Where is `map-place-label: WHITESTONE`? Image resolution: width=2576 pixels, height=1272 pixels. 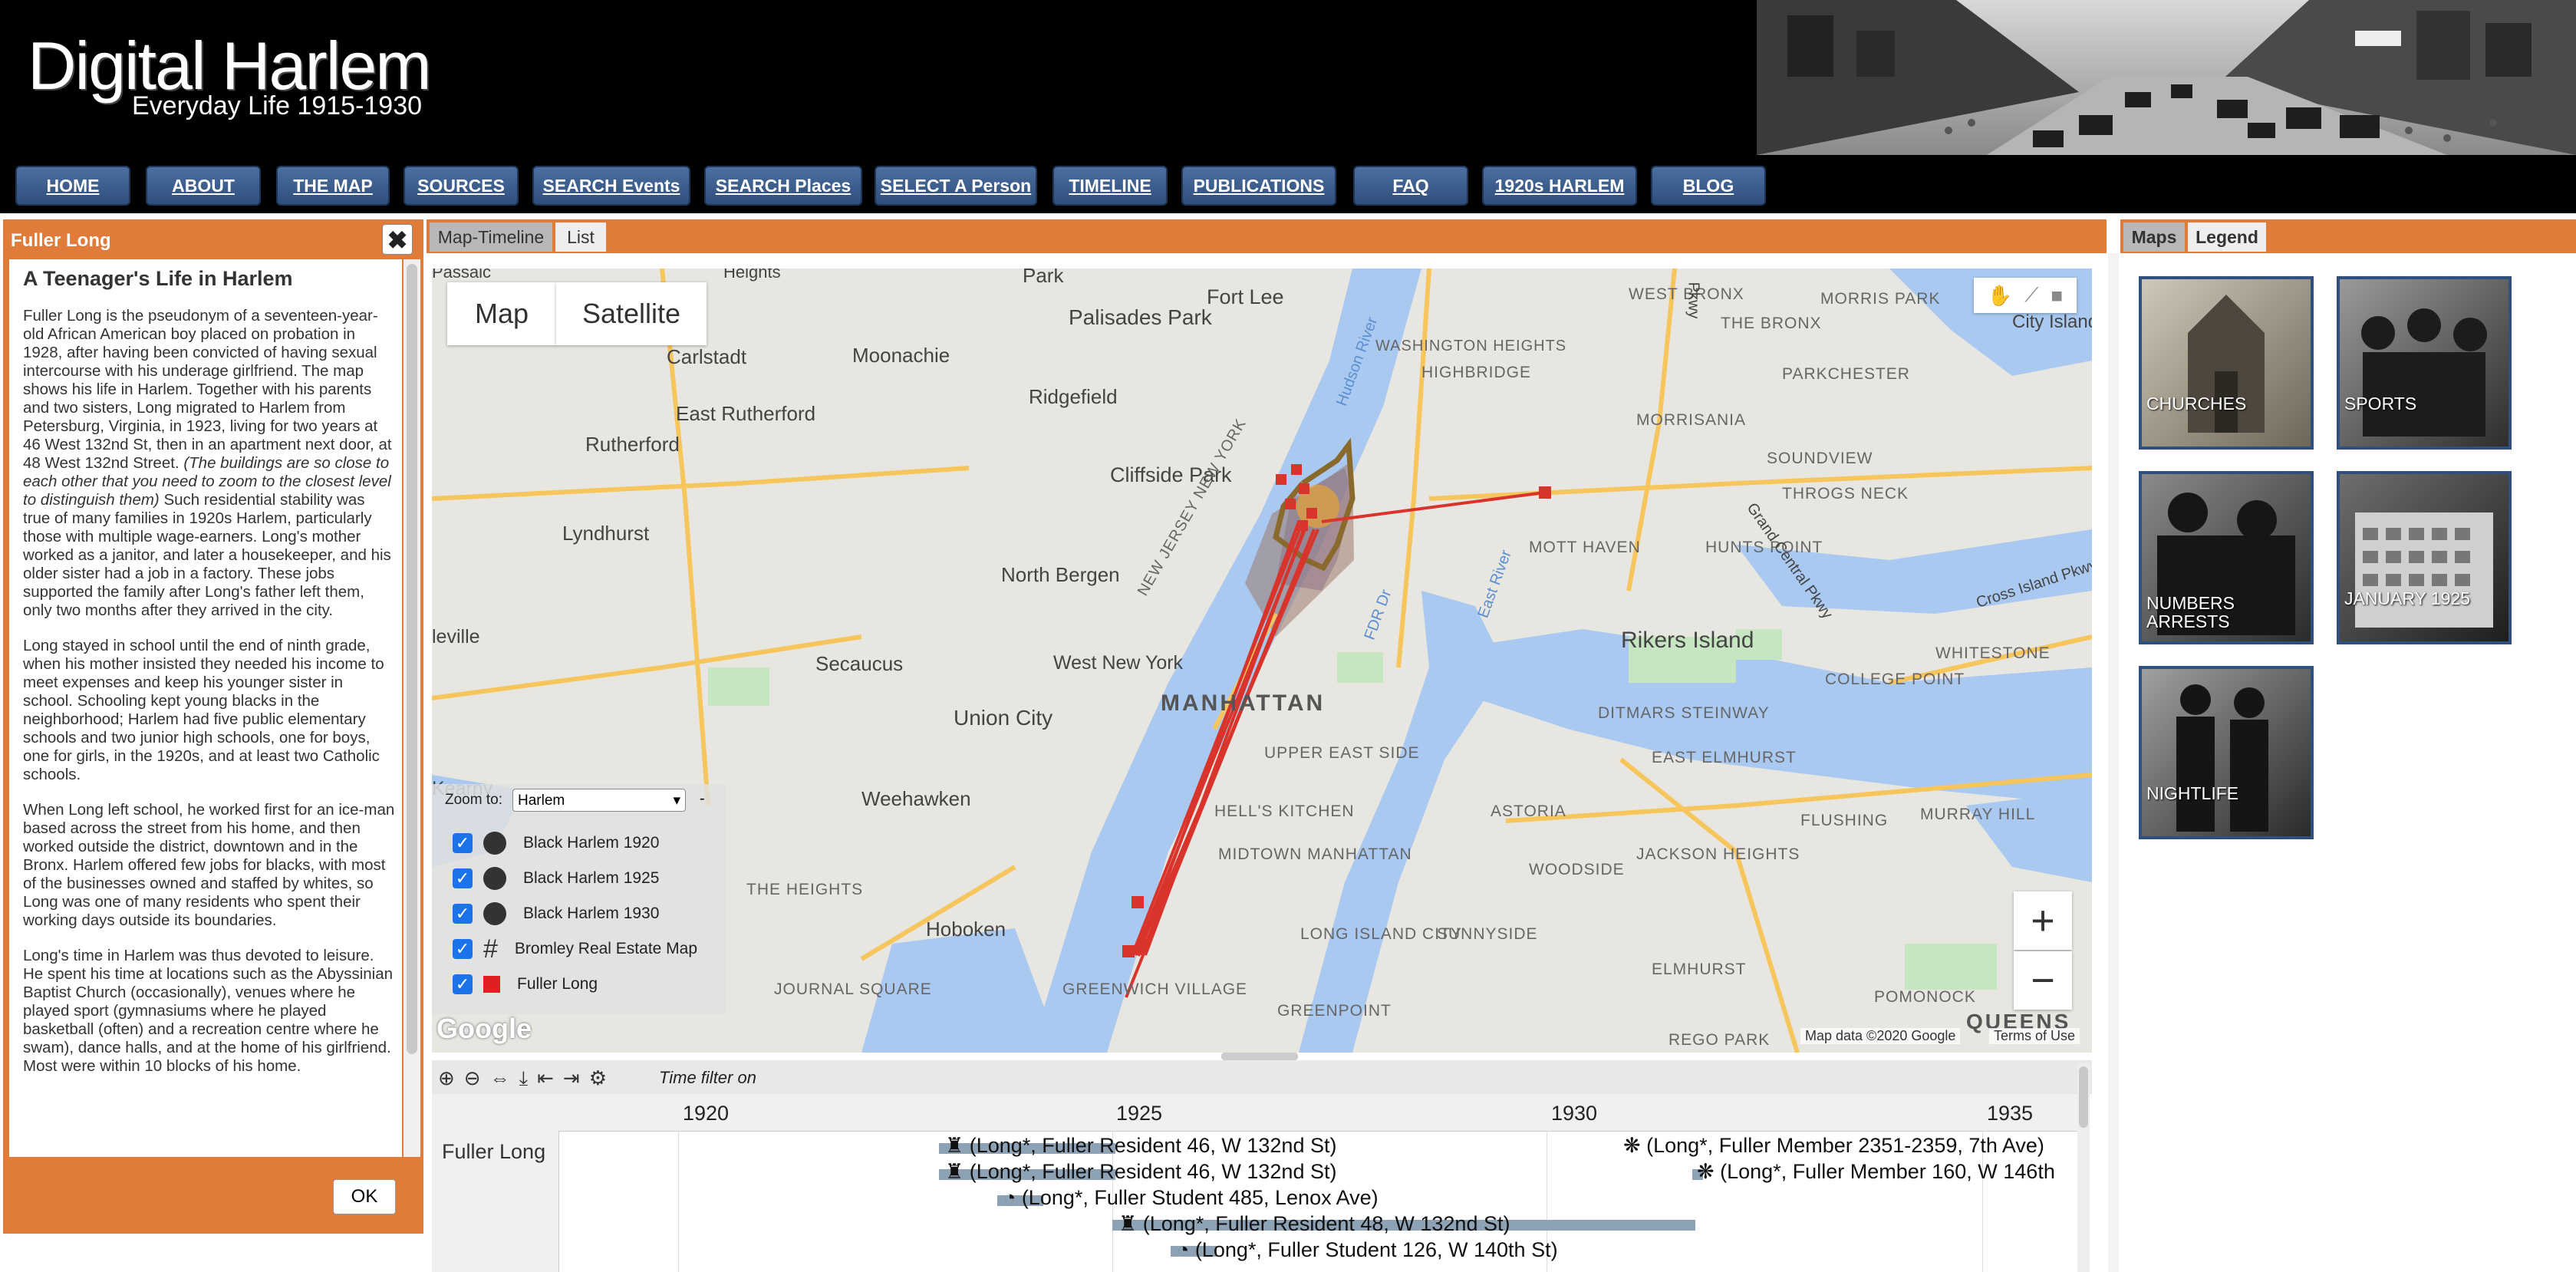
map-place-label: WHITESTONE is located at coordinates (1993, 653).